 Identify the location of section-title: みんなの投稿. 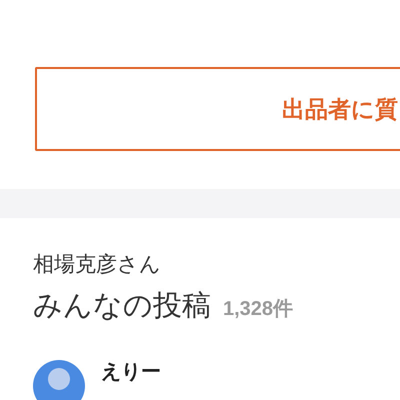
(122, 306).